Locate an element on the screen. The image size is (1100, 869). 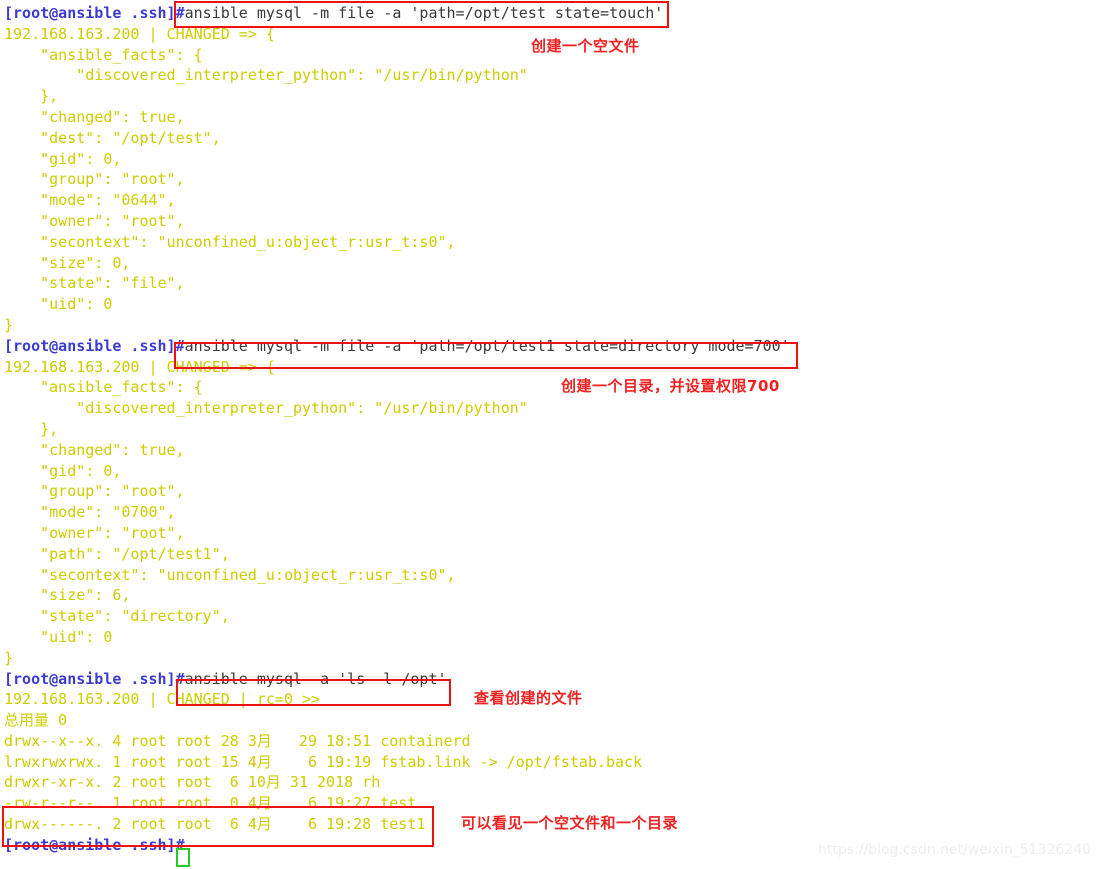
terminal-output-line: 总用量 0 is located at coordinates (550, 720).